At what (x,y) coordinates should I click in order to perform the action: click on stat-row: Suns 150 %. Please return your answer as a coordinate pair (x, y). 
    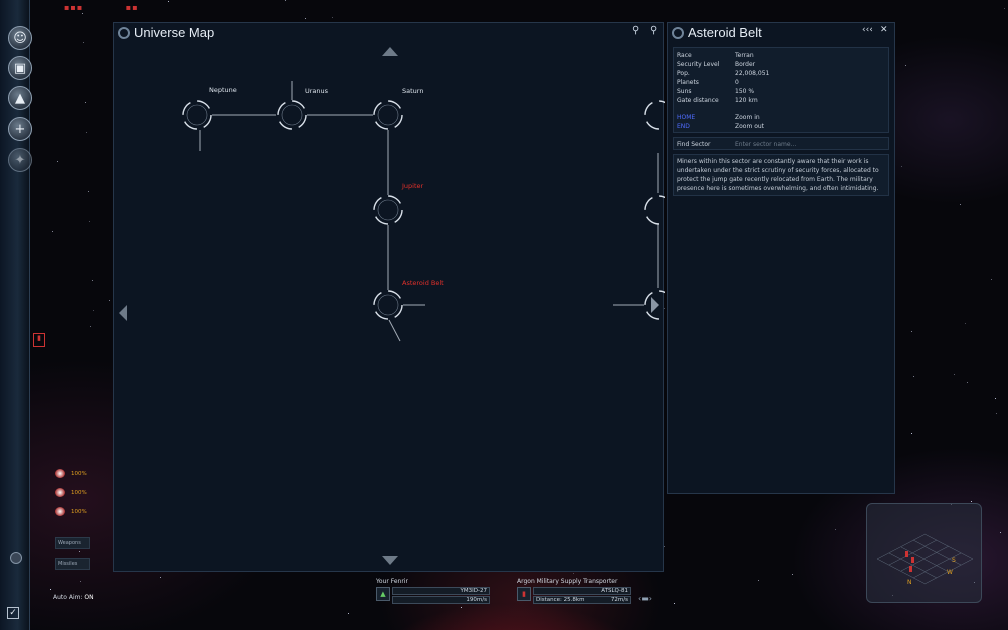
    Looking at the image, I should click on (716, 91).